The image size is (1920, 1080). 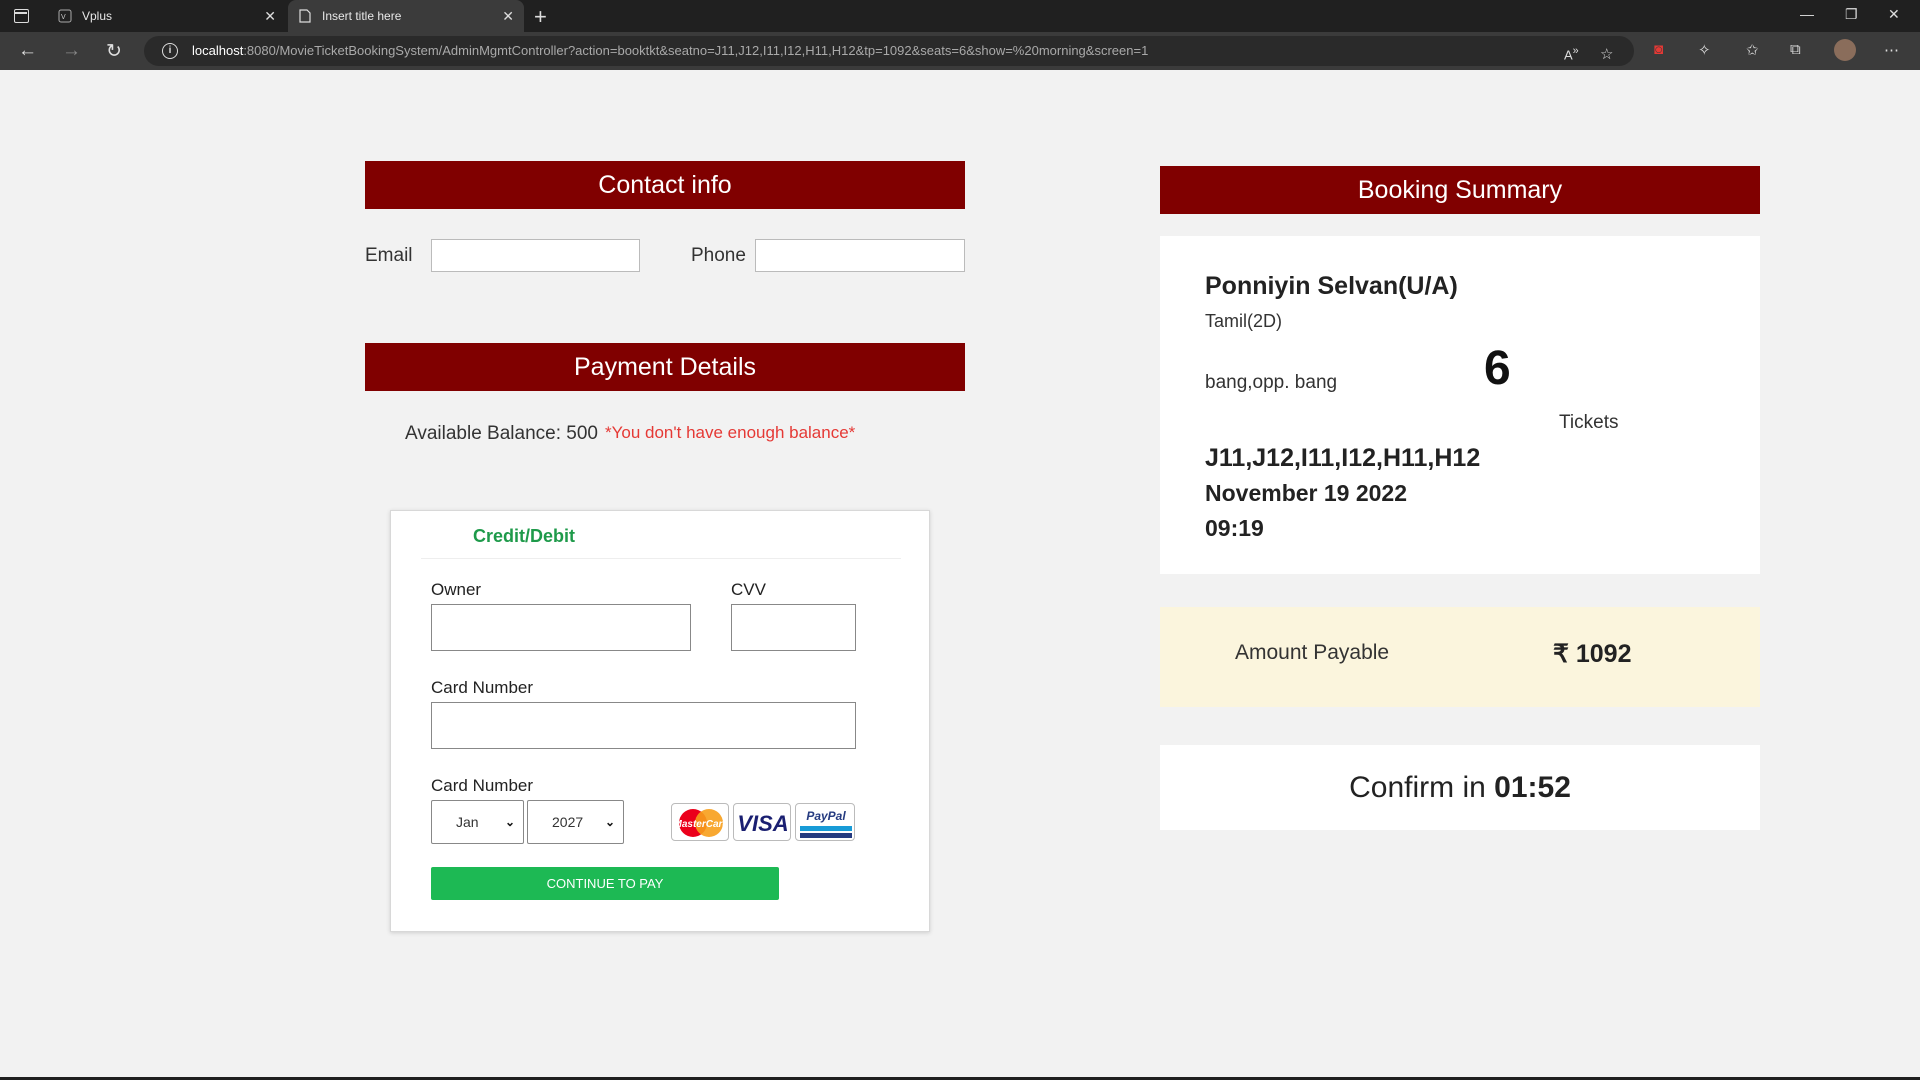 What do you see at coordinates (1894, 14) in the screenshot?
I see `window-close-icon: ✕` at bounding box center [1894, 14].